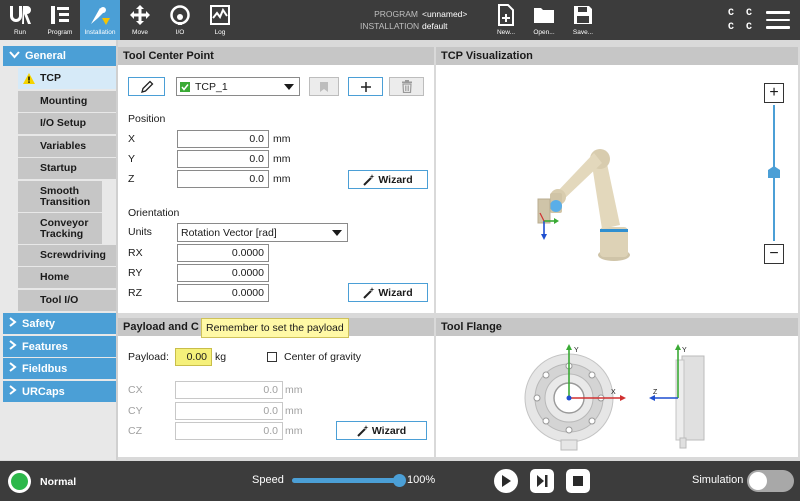 The width and height of the screenshot is (800, 501). Describe the element at coordinates (59, 323) in the screenshot. I see `nav-section-safety: Safety` at that location.